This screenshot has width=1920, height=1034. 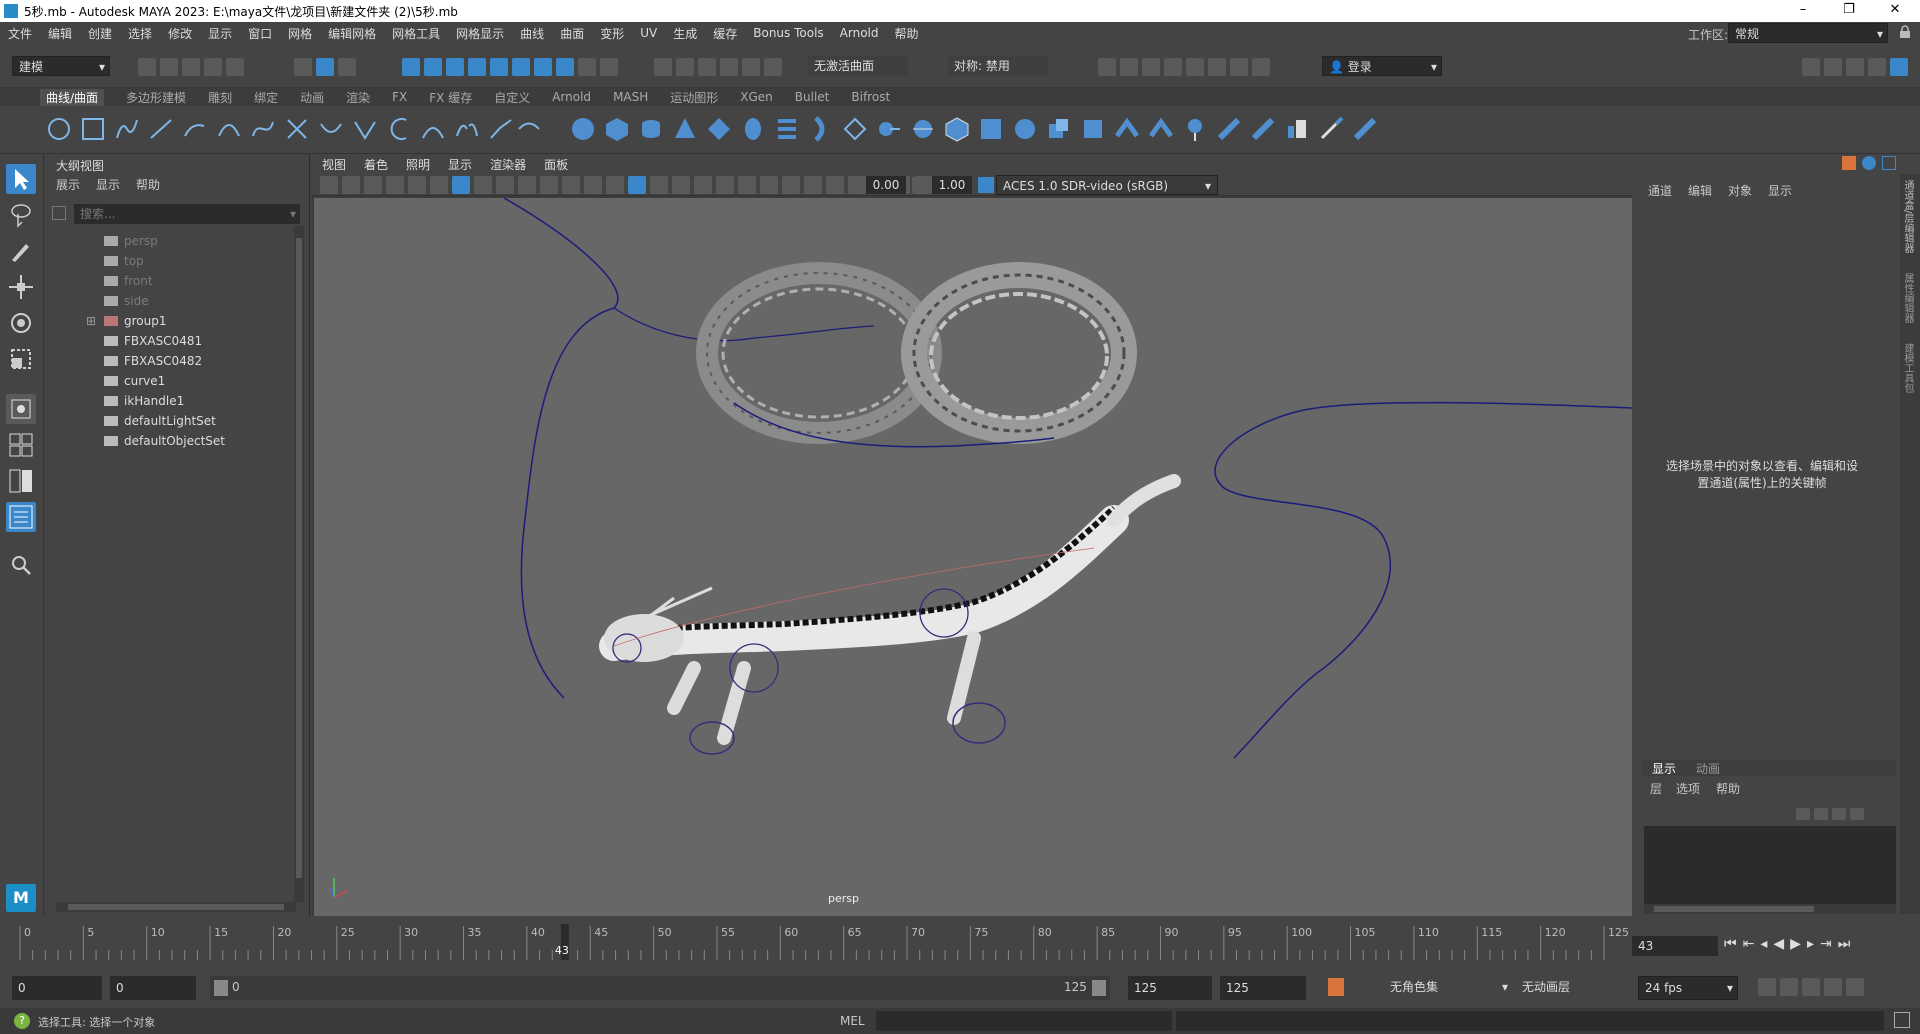 What do you see at coordinates (952, 185) in the screenshot?
I see `gamma-field: 1.00` at bounding box center [952, 185].